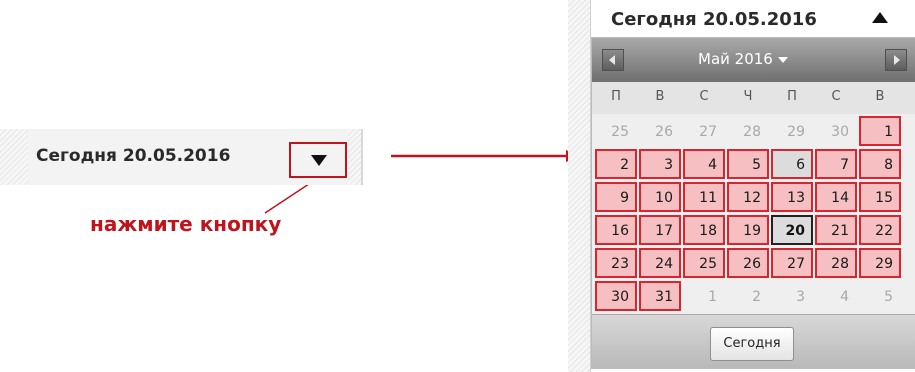 Image resolution: width=915 pixels, height=372 pixels. What do you see at coordinates (753, 98) in the screenshot?
I see `weekday-header-row: ПВСЧПСВ` at bounding box center [753, 98].